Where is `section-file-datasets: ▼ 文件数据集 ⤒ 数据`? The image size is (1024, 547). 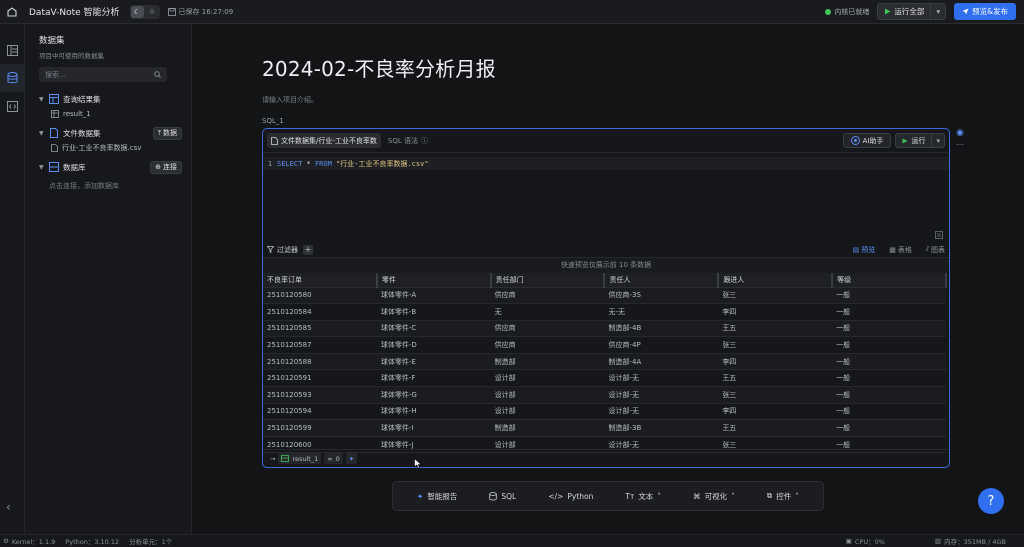
section-file-datasets: ▼ 文件数据集 ⤒ 数据 is located at coordinates (110, 133).